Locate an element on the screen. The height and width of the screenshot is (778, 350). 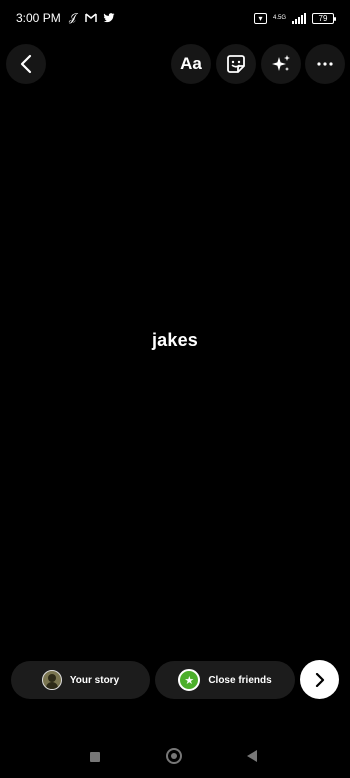
battery-level: 79 is located at coordinates (323, 18).